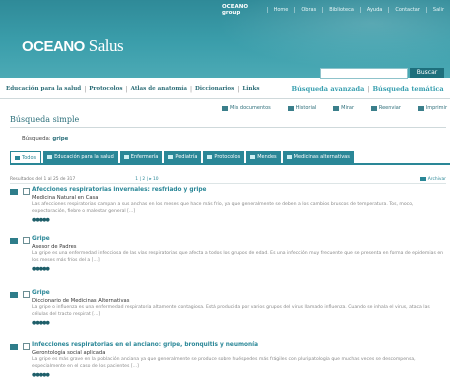 This screenshot has width=450, height=386. What do you see at coordinates (106, 45) in the screenshot?
I see `logo-part-2: Salus` at bounding box center [106, 45].